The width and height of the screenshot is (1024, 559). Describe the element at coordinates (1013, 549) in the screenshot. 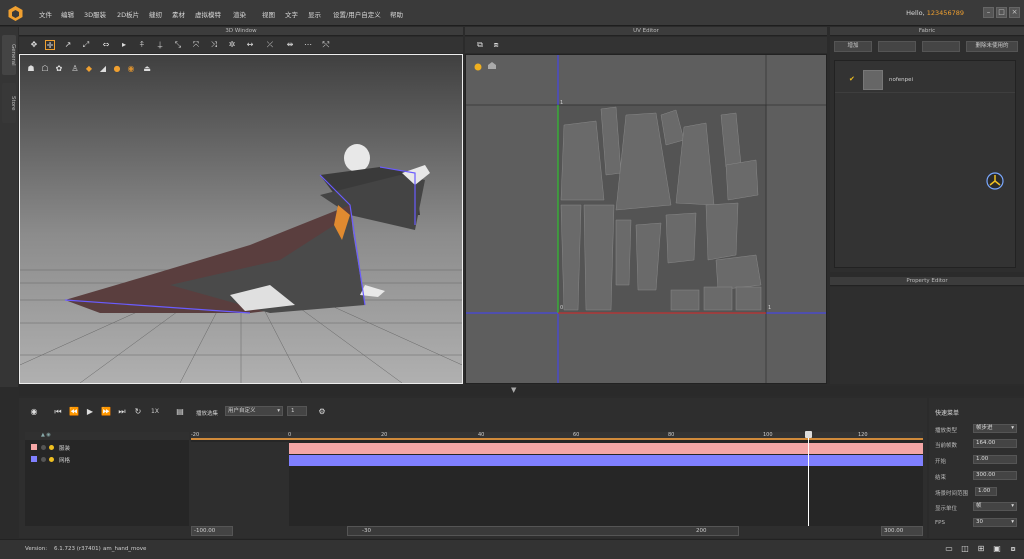

I see `layout-animation-icon: ⧇` at that location.